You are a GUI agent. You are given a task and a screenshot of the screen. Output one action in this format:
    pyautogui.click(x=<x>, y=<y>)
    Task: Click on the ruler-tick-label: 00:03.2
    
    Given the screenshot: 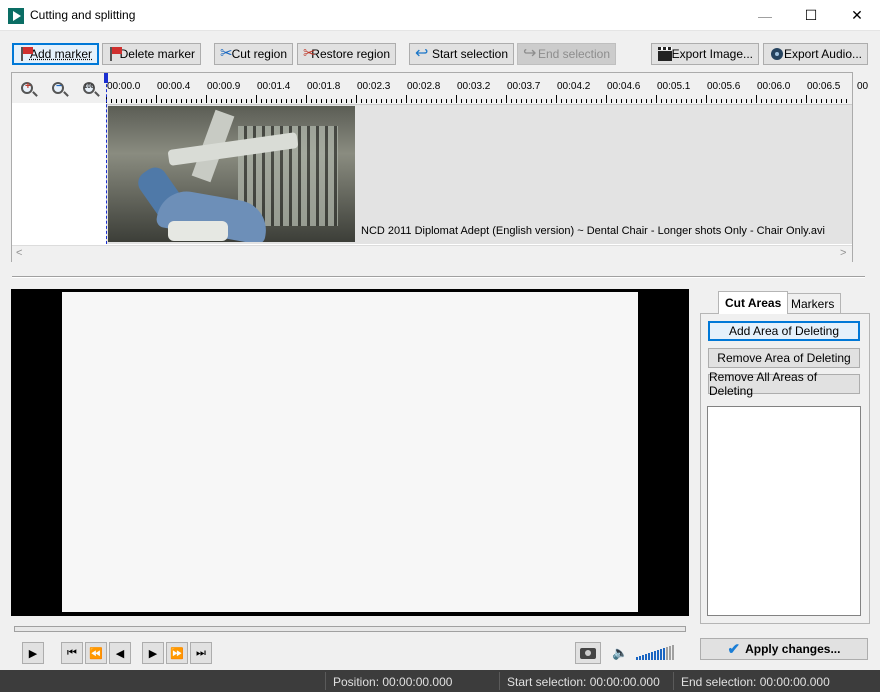 What is the action you would take?
    pyautogui.click(x=474, y=86)
    